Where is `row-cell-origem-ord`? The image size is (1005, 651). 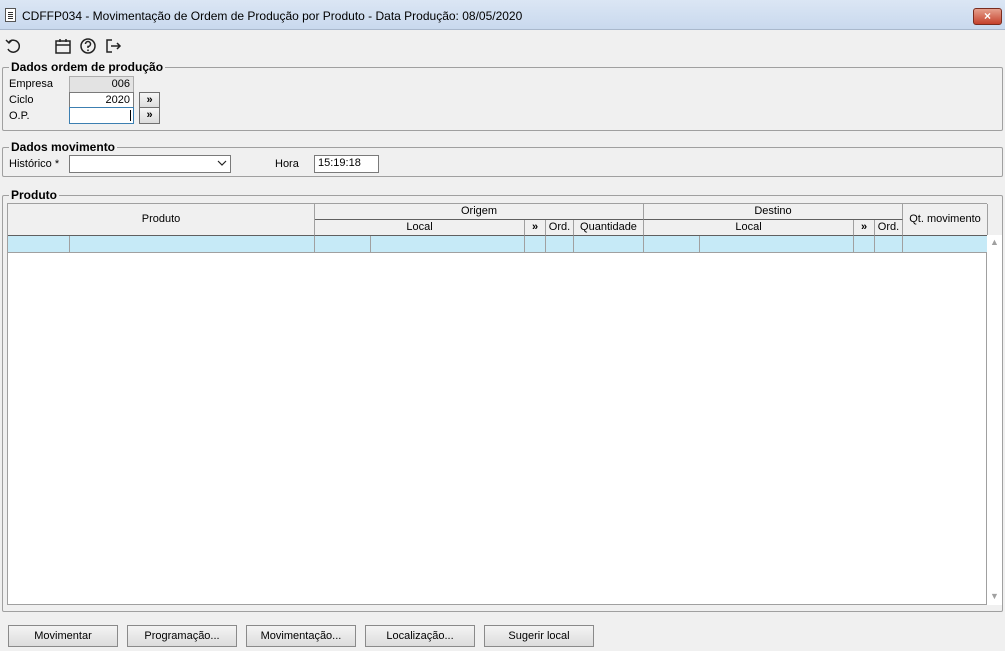
row-cell-origem-ord is located at coordinates (560, 244).